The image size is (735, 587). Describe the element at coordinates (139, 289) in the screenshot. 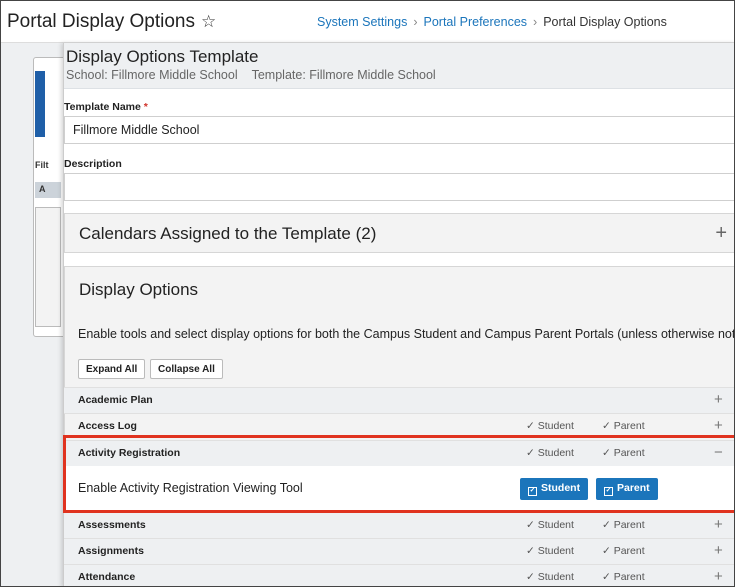

I see `display-options-title: Display Options` at that location.